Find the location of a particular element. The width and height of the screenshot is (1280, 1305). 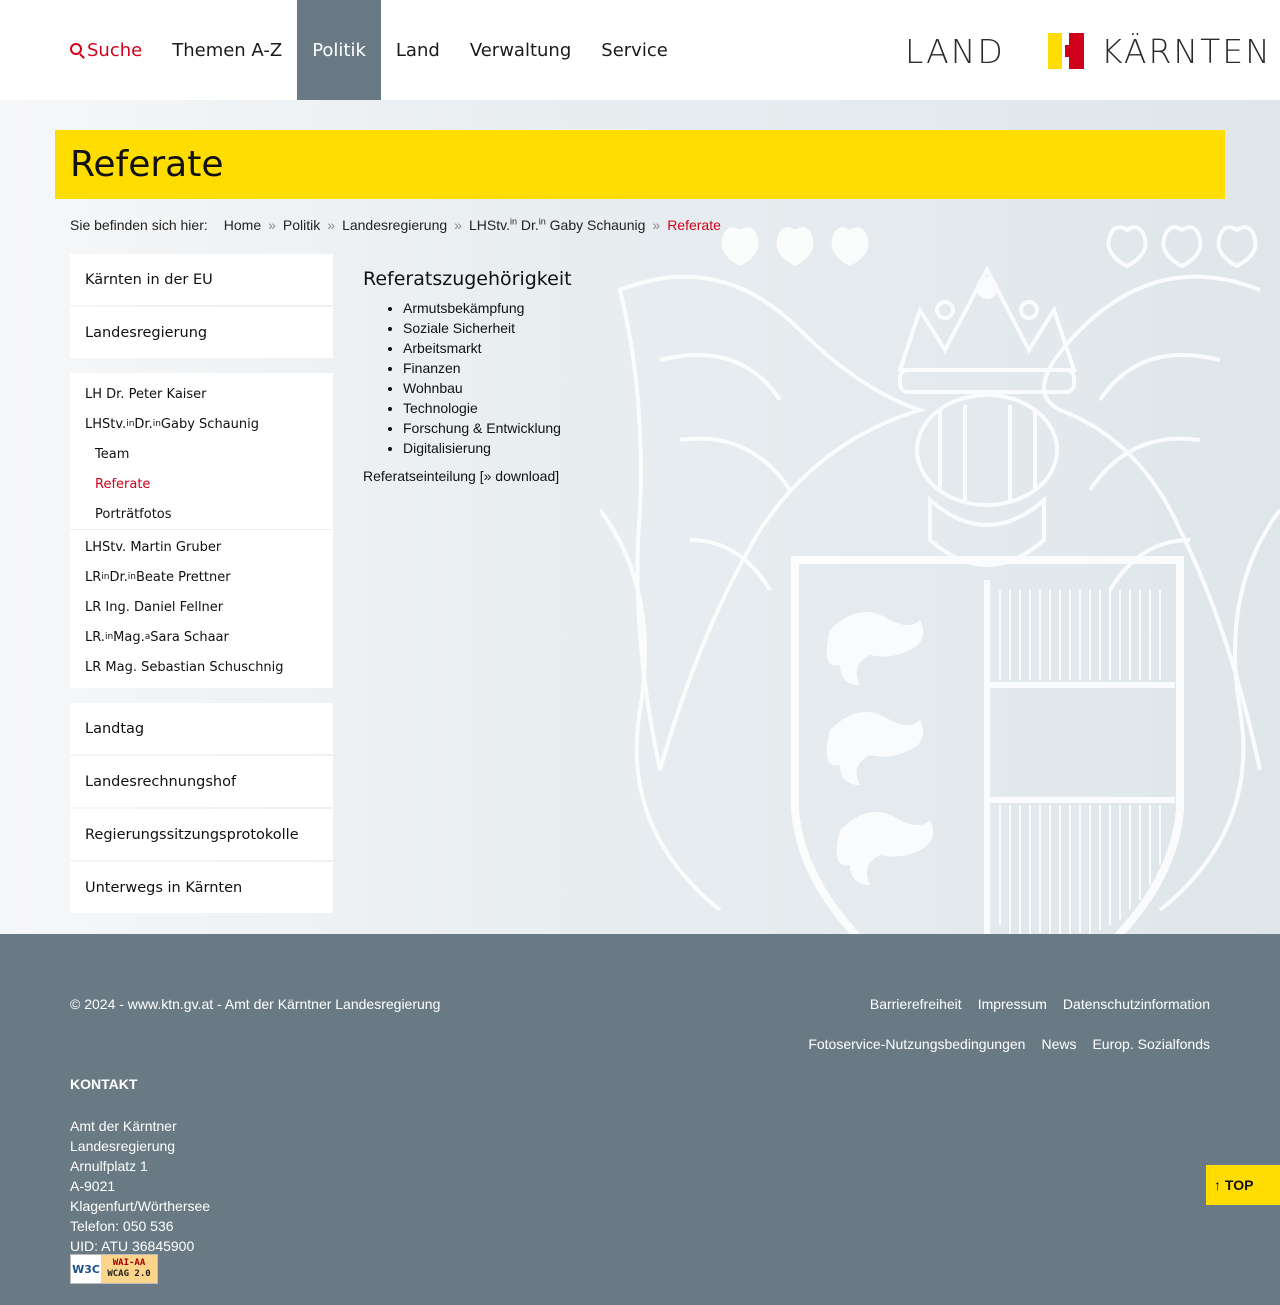

sidebar-item-schaunig: LHStv. in Dr. in Gaby Schaunig is located at coordinates (201, 424).